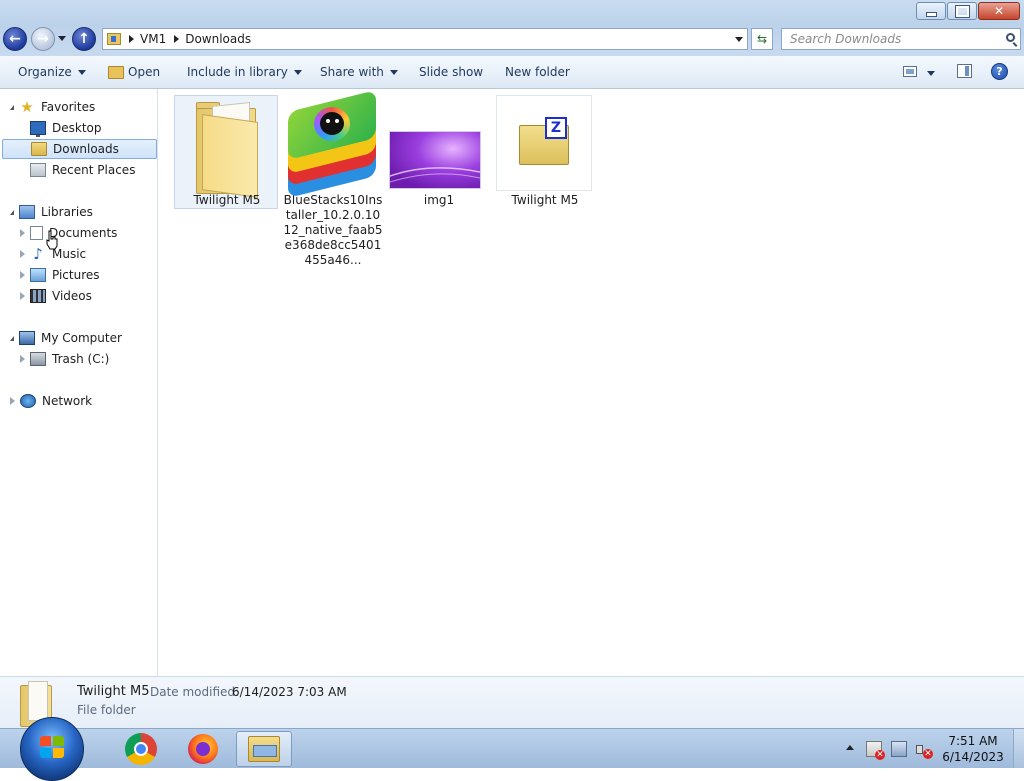 The width and height of the screenshot is (1024, 781). Describe the element at coordinates (64, 359) in the screenshot. I see `sidebar-item-trash-drive: Trash (C:)` at that location.